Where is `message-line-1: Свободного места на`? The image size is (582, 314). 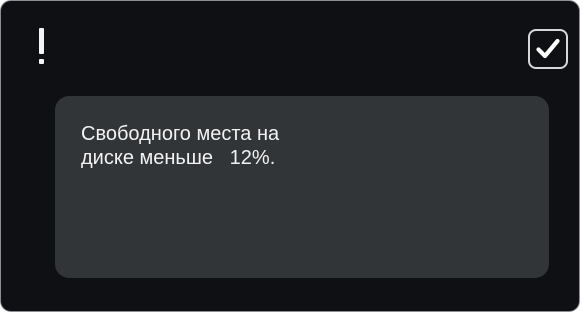 message-line-1: Свободного места на is located at coordinates (180, 134).